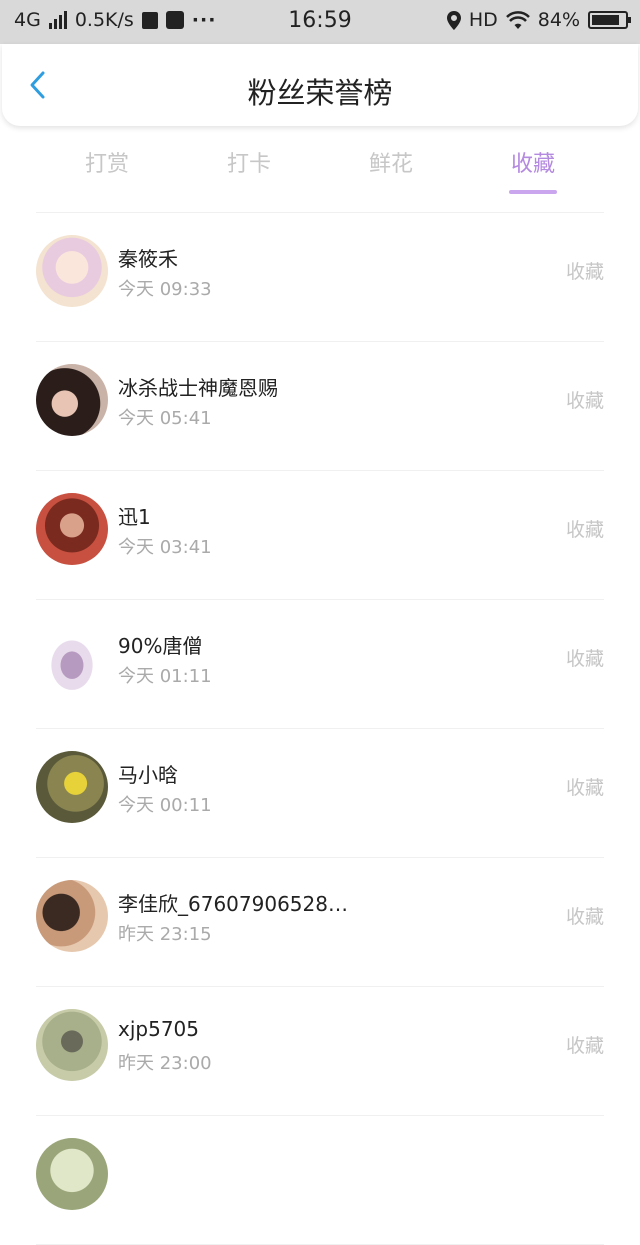 The image size is (640, 1245). What do you see at coordinates (320, 664) in the screenshot?
I see `list-item: 90%唐僧 今天 01:11 收藏` at bounding box center [320, 664].